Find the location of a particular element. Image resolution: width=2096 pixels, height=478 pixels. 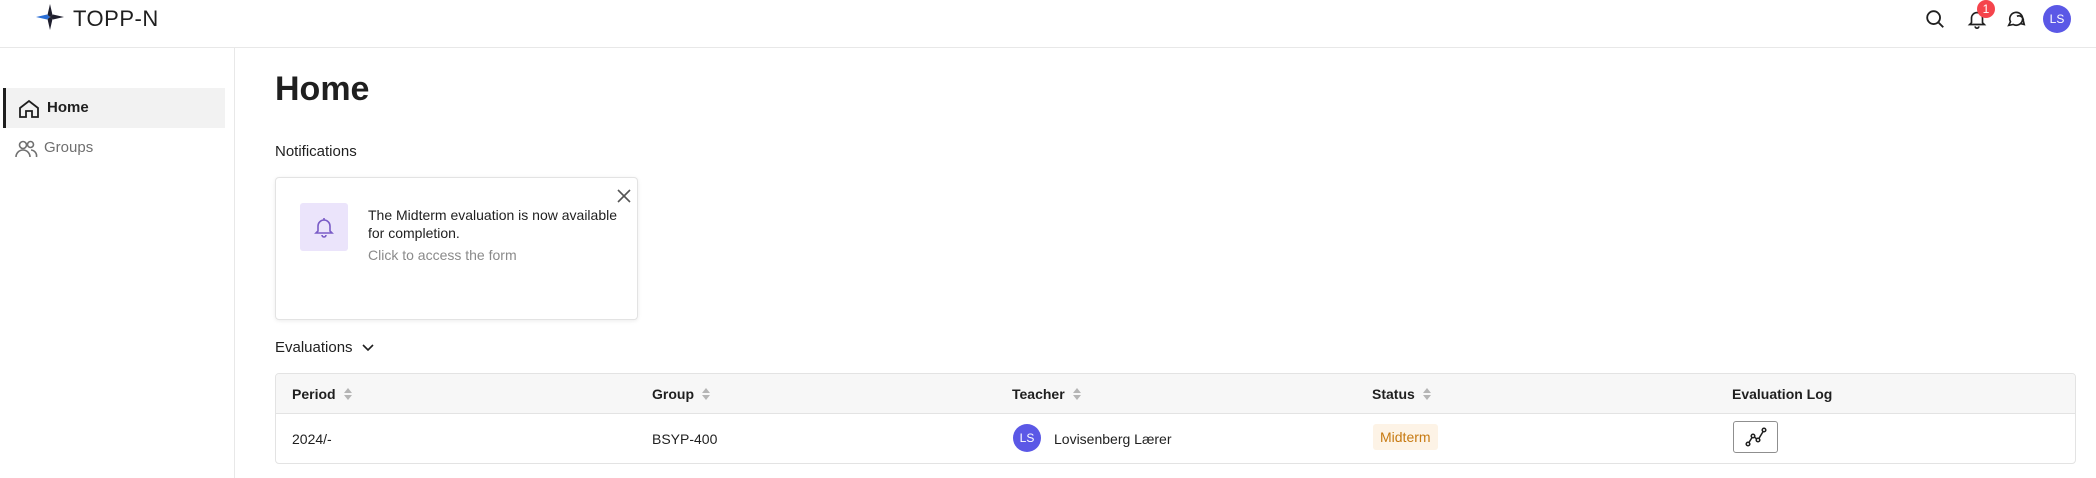

evaluations-toggle: Evaluations is located at coordinates (325, 347).